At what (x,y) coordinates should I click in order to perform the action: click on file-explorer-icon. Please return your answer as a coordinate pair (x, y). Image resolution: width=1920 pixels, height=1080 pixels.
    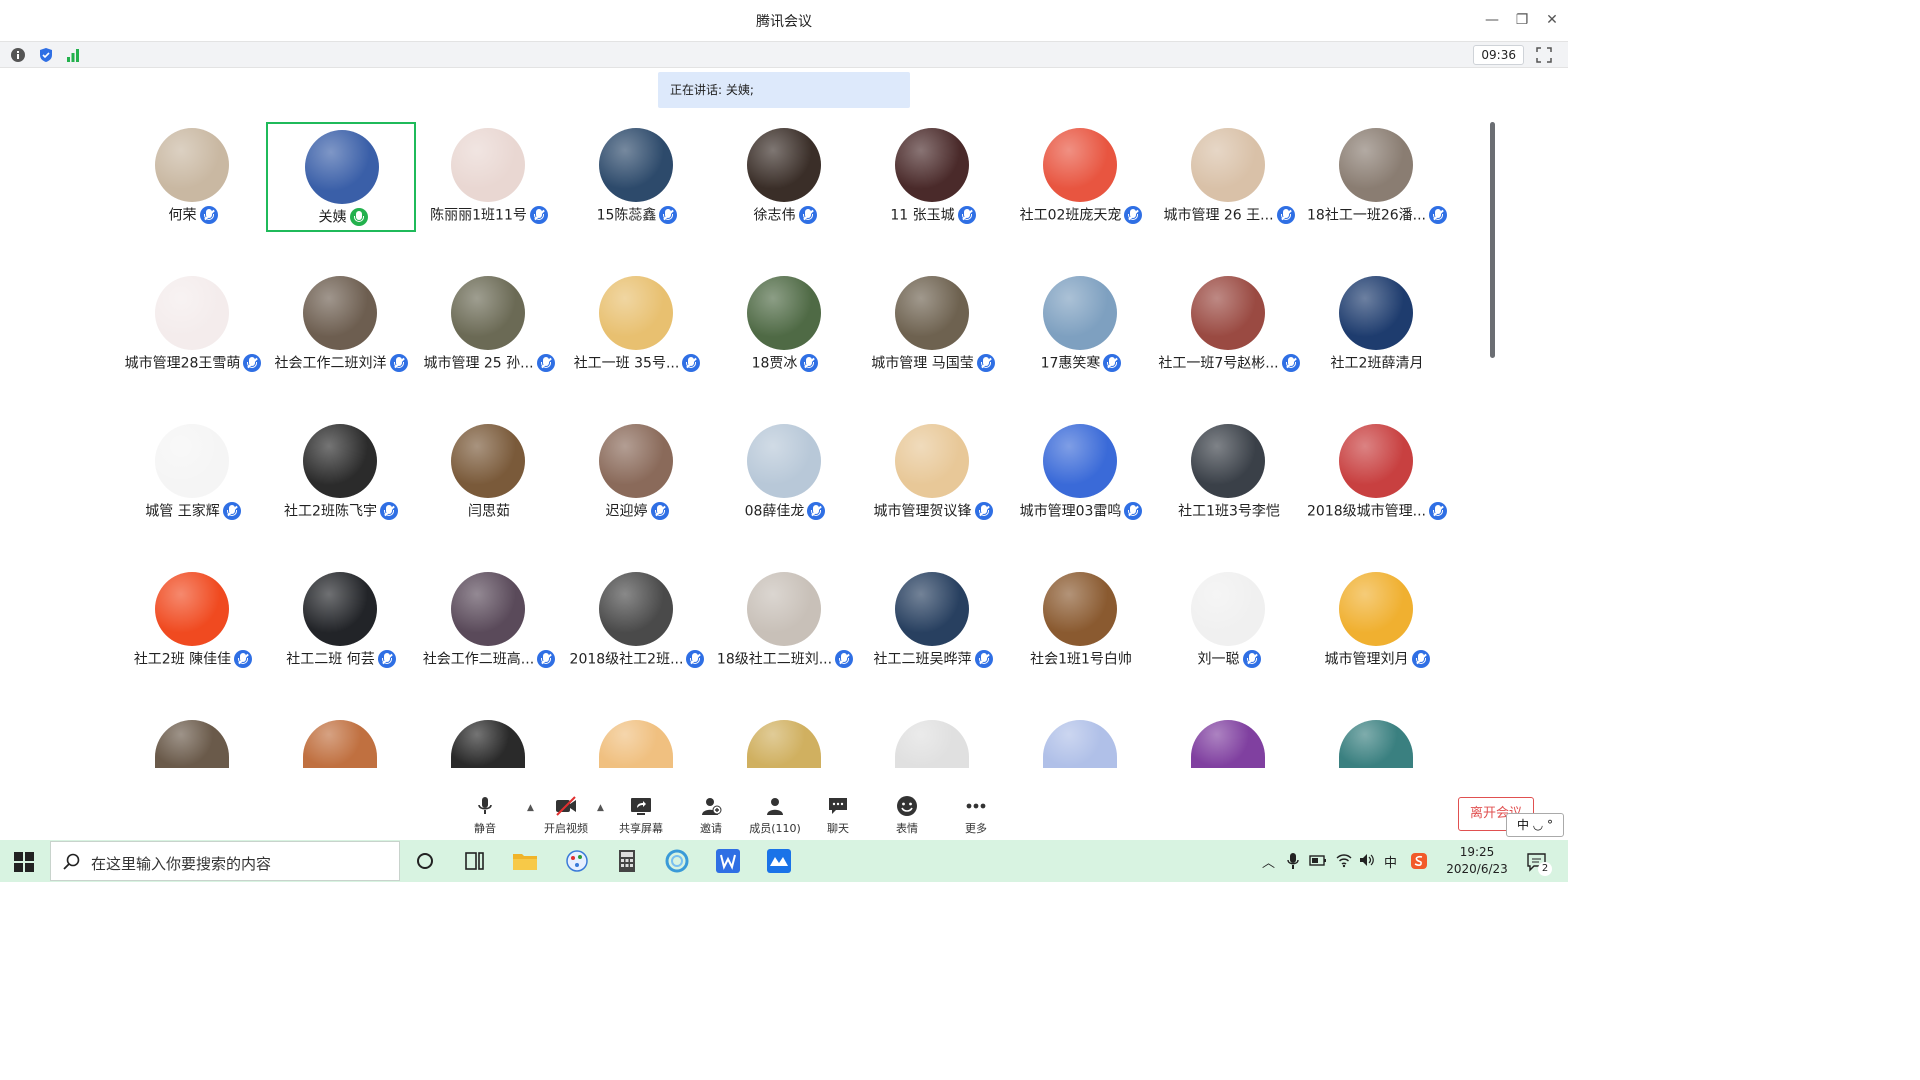
    Looking at the image, I should click on (525, 861).